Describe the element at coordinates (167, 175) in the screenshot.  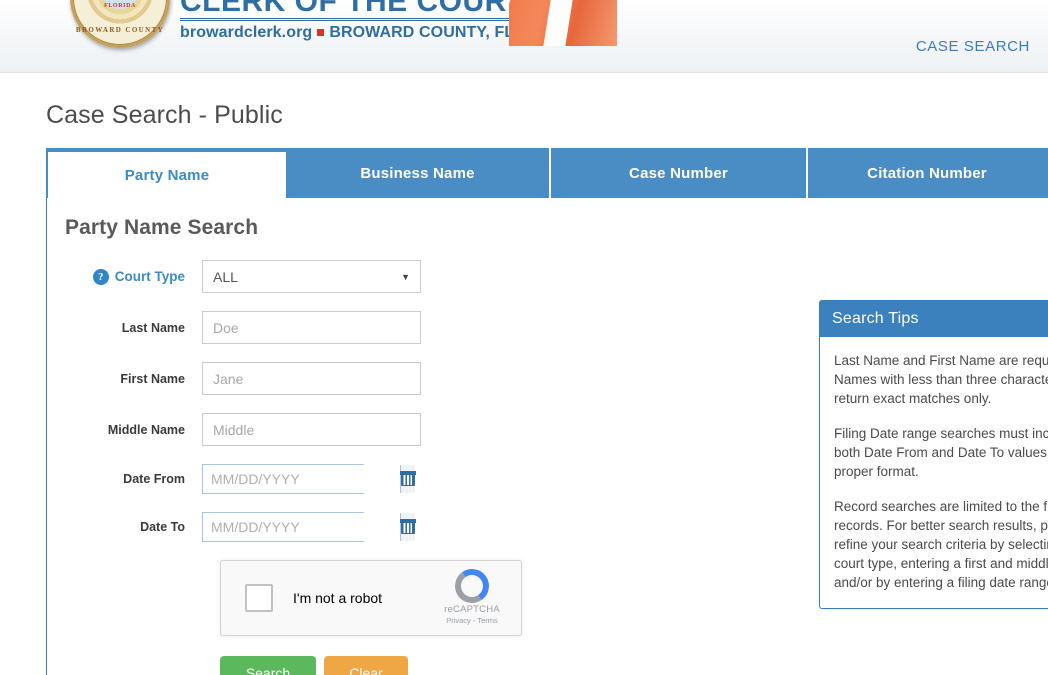
I see `tab-party-name: Party Name` at that location.